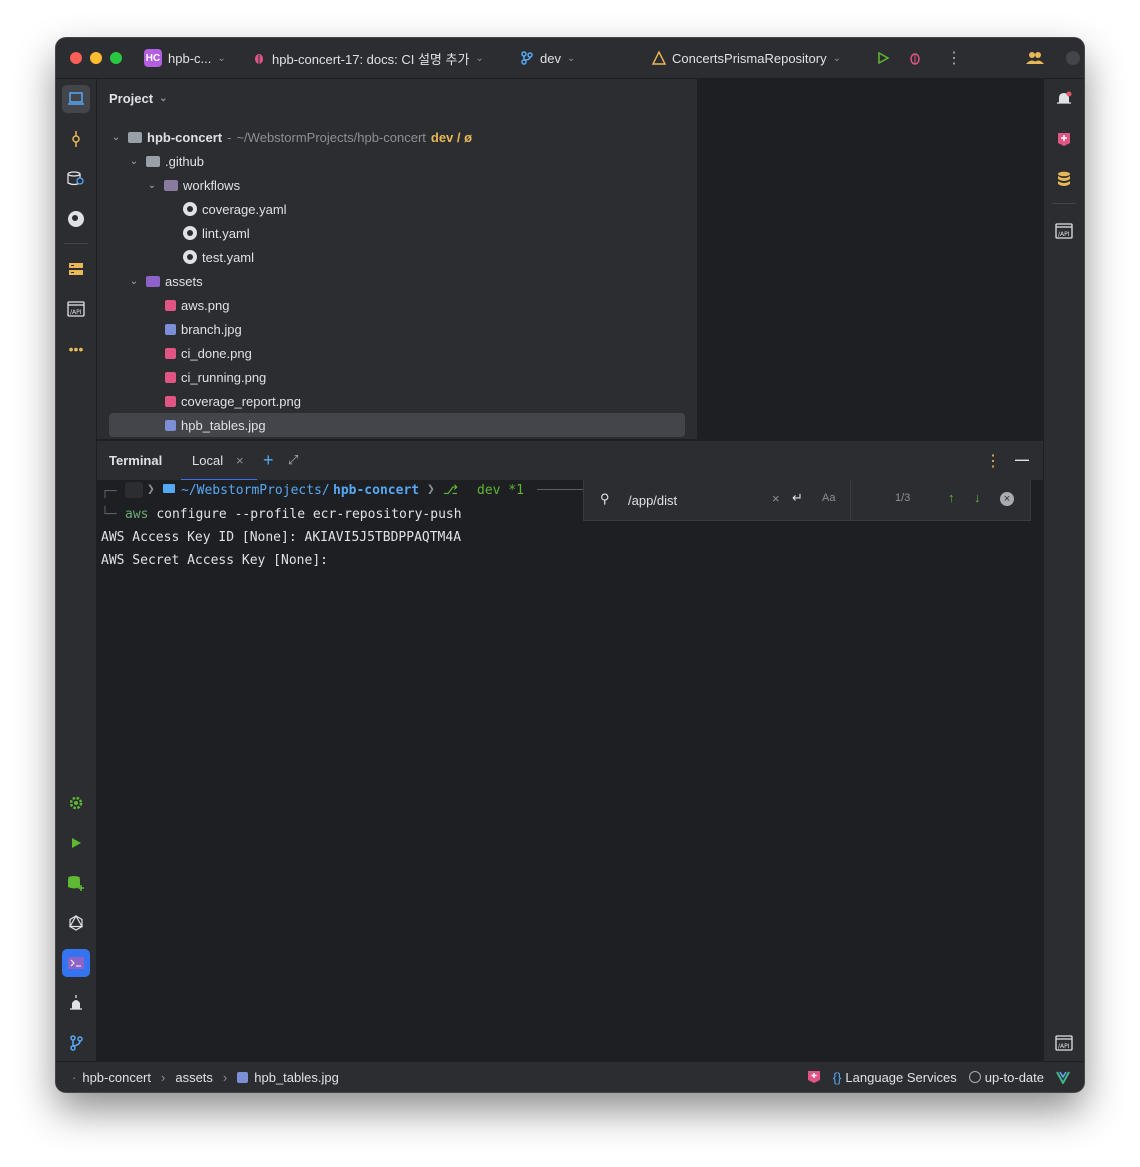  Describe the element at coordinates (901, 1077) in the screenshot. I see `language-services-label: Language Services` at that location.